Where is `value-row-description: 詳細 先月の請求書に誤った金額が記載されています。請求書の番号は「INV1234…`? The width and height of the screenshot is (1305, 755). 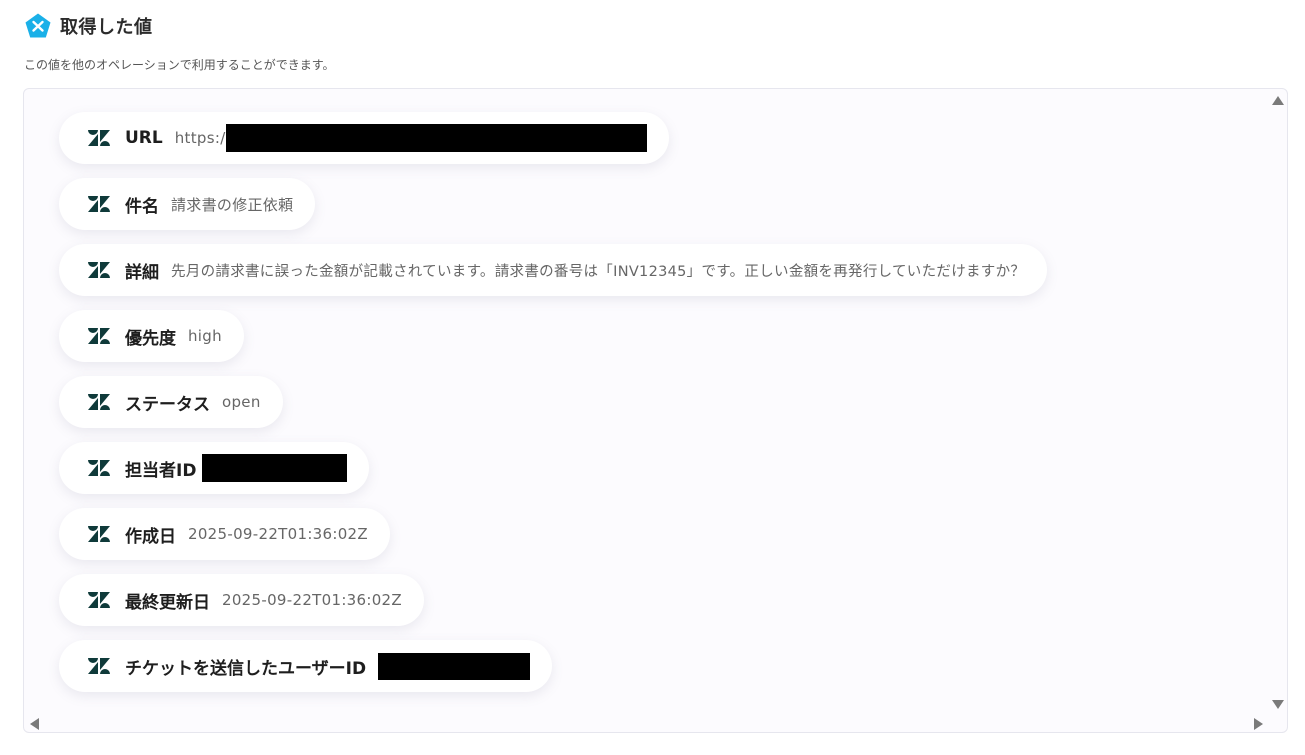 value-row-description: 詳細 先月の請求書に誤った金額が記載されています。請求書の番号は「INV1234… is located at coordinates (553, 270).